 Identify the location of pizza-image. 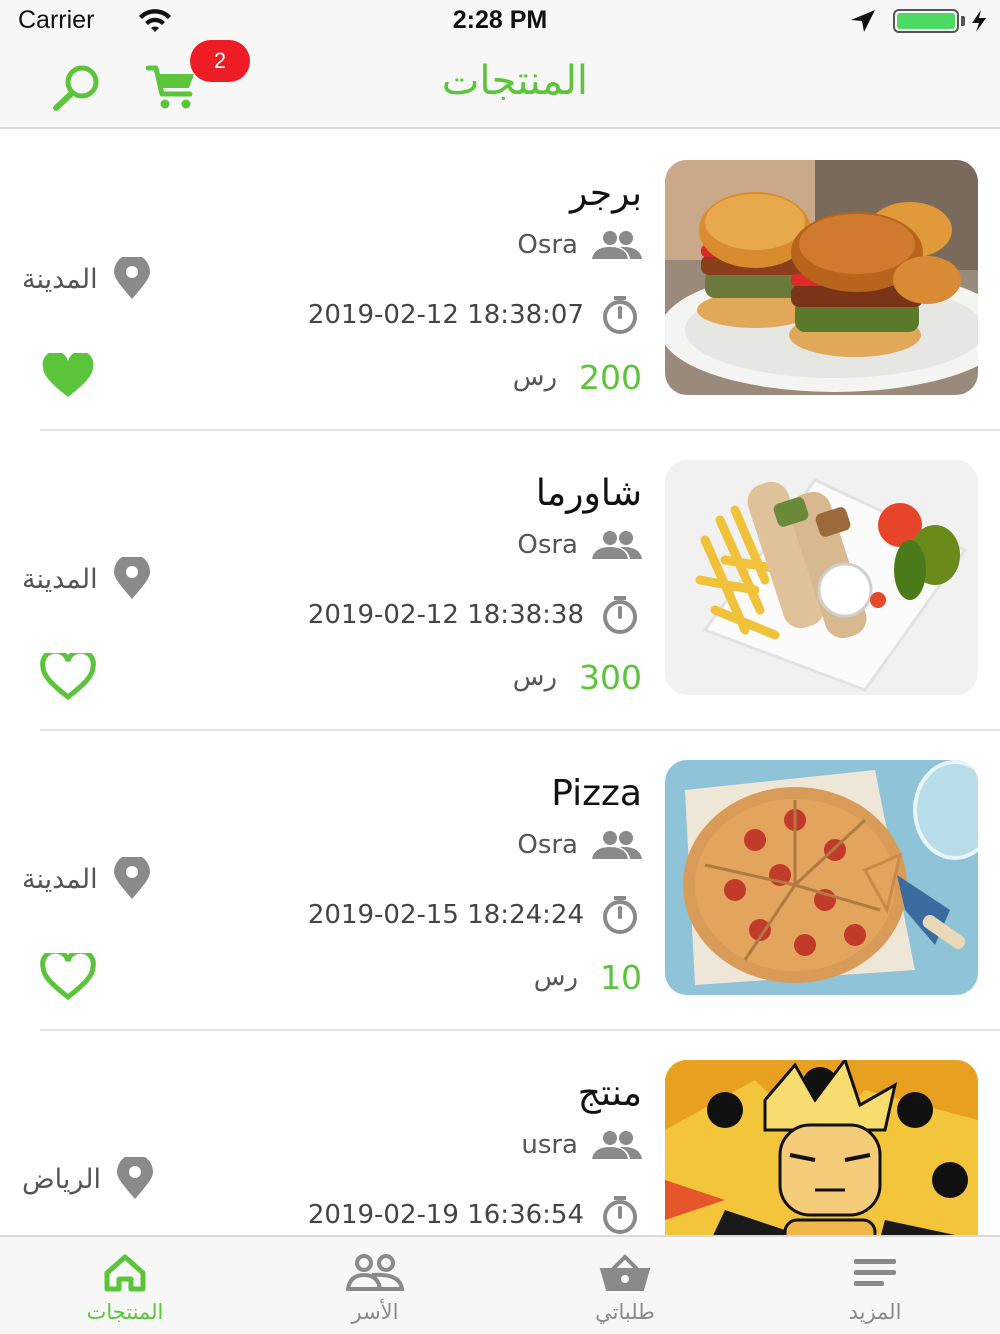
(821, 877).